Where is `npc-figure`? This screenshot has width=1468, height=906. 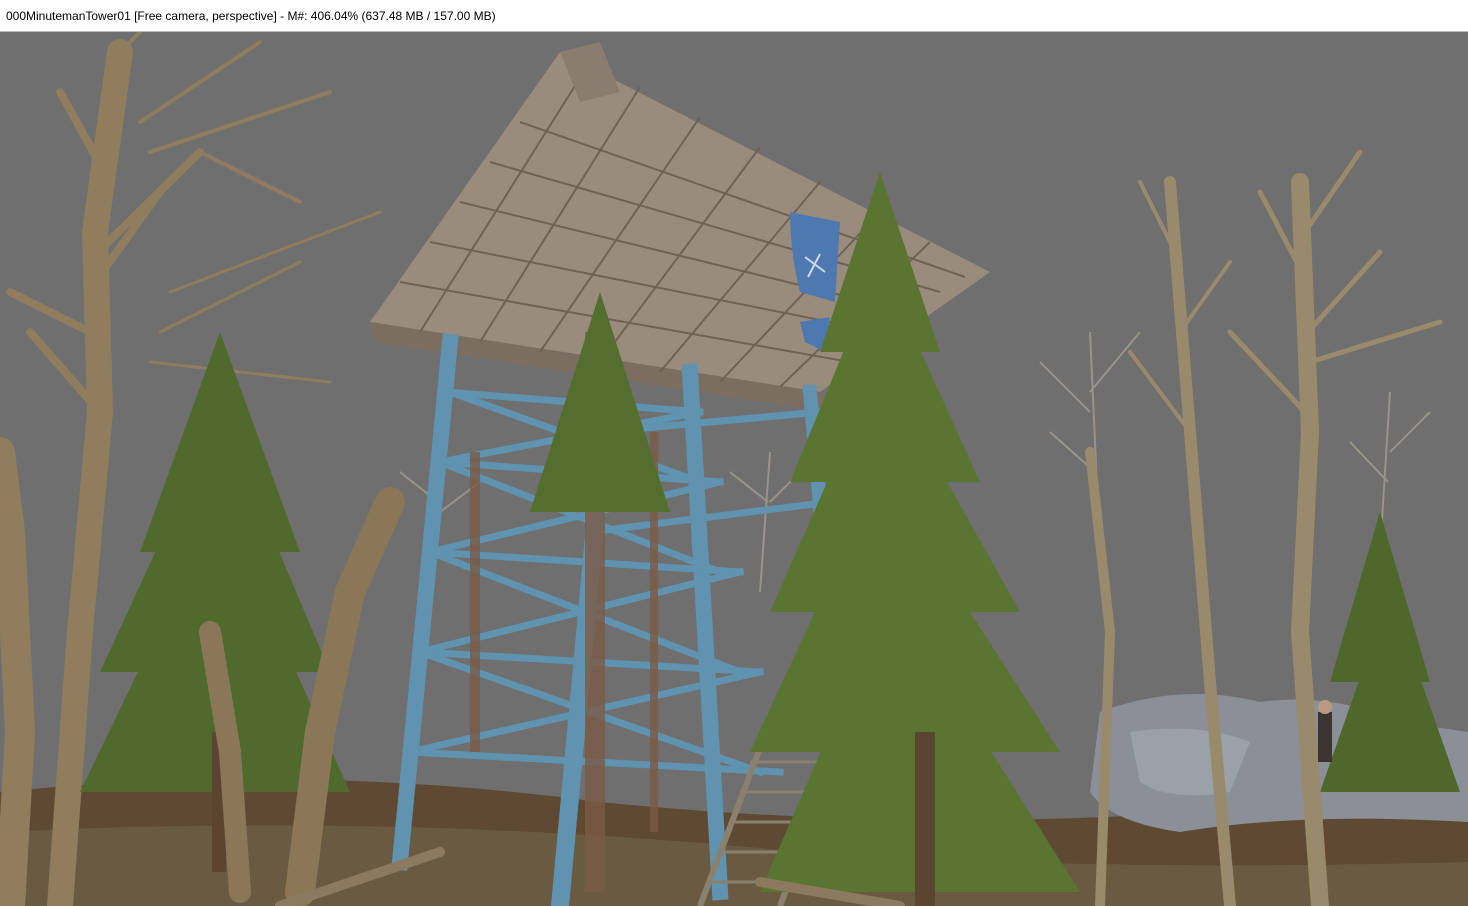
npc-figure is located at coordinates (1325, 731).